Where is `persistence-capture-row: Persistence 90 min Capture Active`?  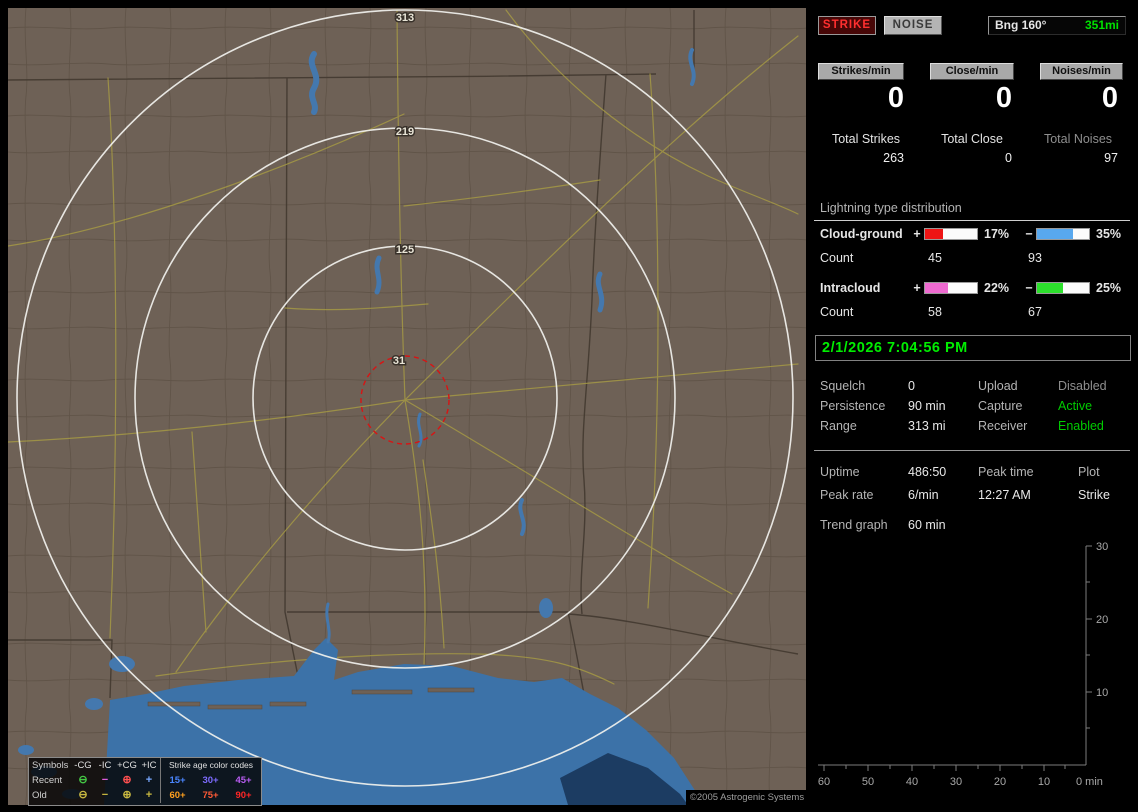 persistence-capture-row: Persistence 90 min Capture Active is located at coordinates (972, 406).